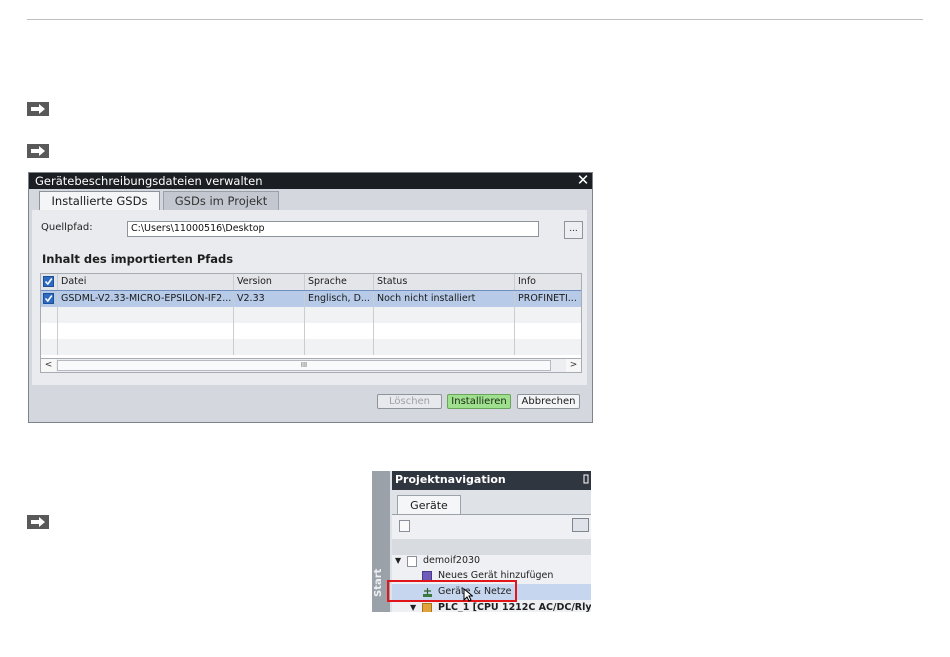 The image size is (950, 657). What do you see at coordinates (149, 181) in the screenshot?
I see `dialog-title: Gerätebeschreibungsdateien verwalten` at bounding box center [149, 181].